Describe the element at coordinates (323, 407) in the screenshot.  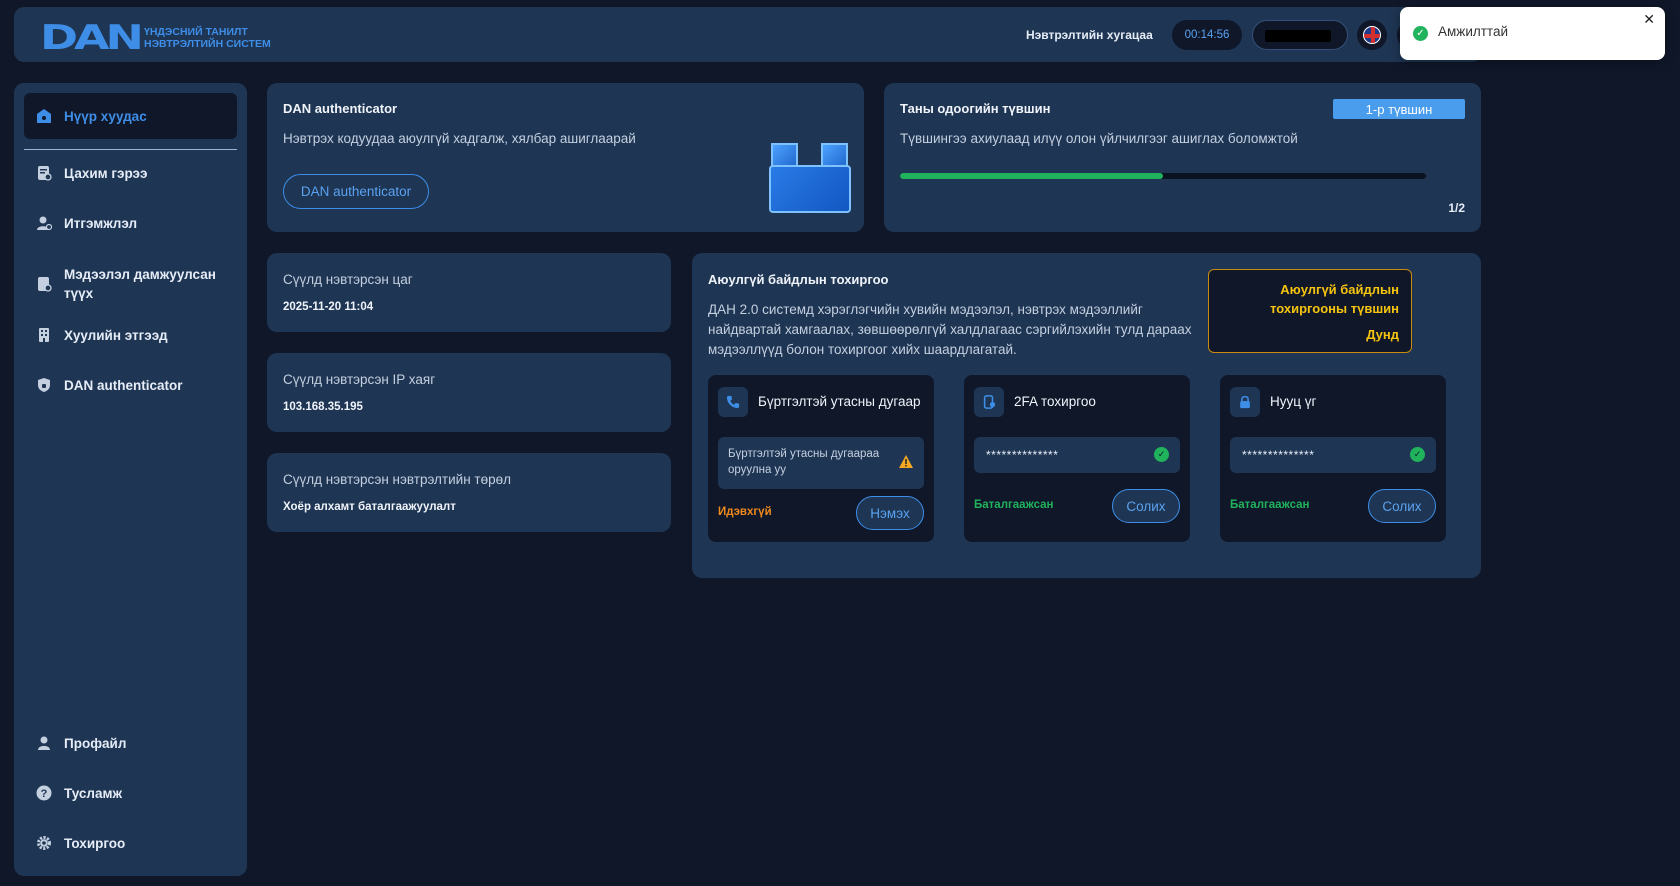
I see `last-login-ip-value: 103.168.35.195` at that location.